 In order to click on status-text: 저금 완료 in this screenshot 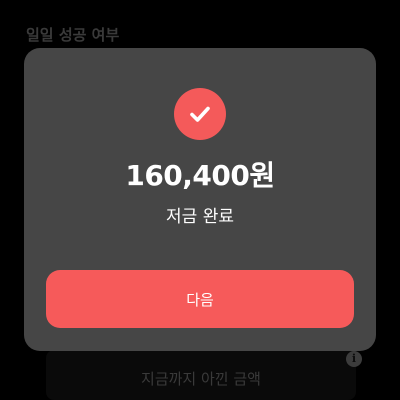, I will do `click(200, 217)`.